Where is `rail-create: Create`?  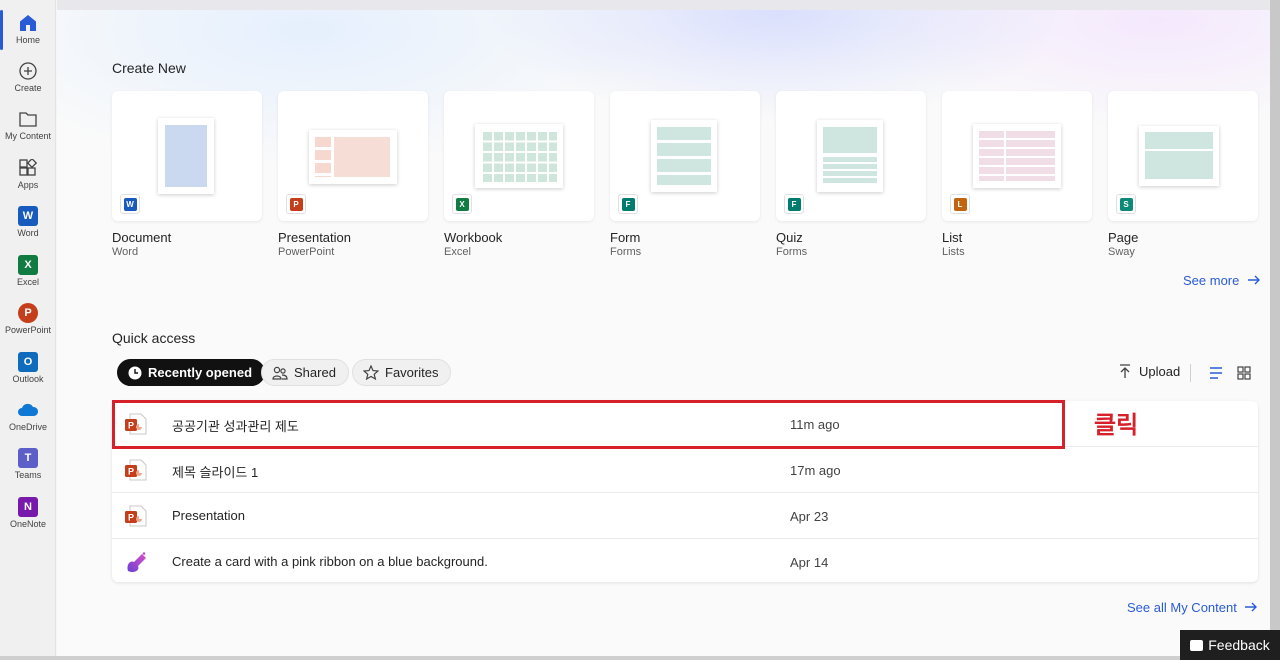 rail-create: Create is located at coordinates (28, 78).